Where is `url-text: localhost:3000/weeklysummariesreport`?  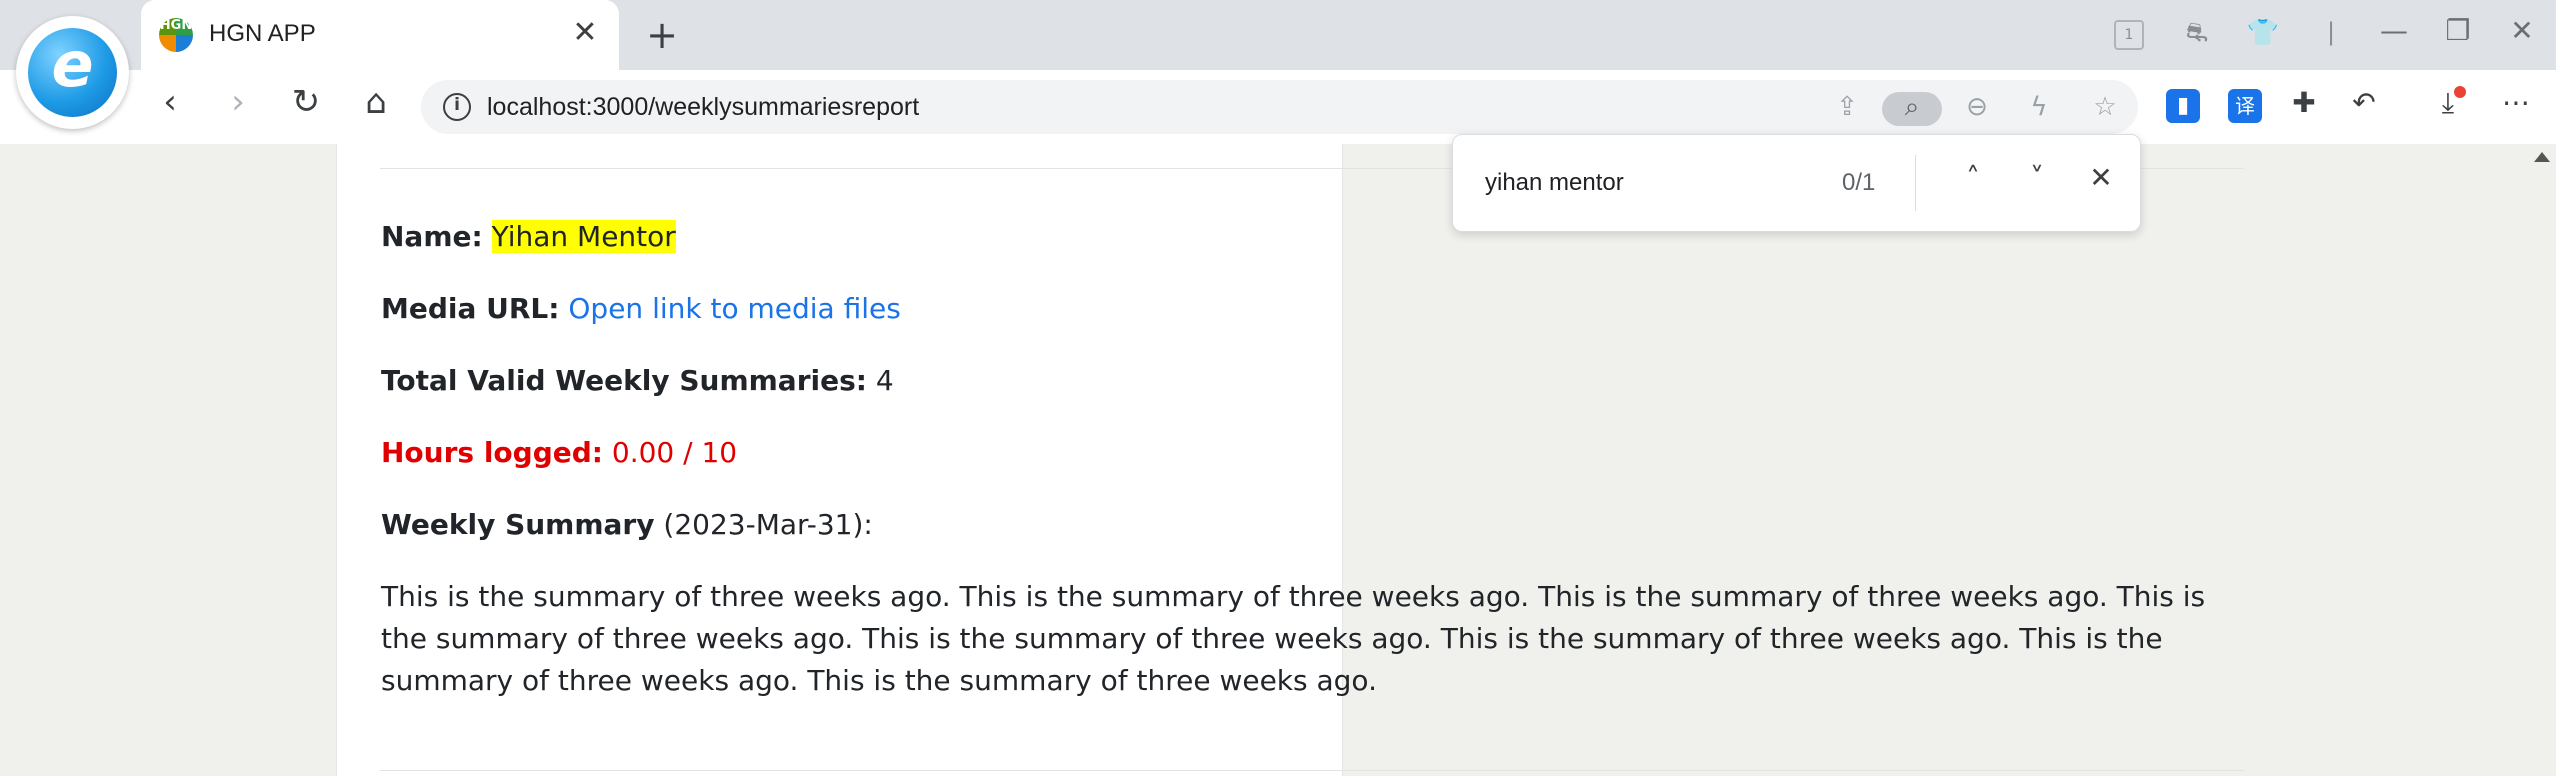 url-text: localhost:3000/weeklysummariesreport is located at coordinates (703, 107).